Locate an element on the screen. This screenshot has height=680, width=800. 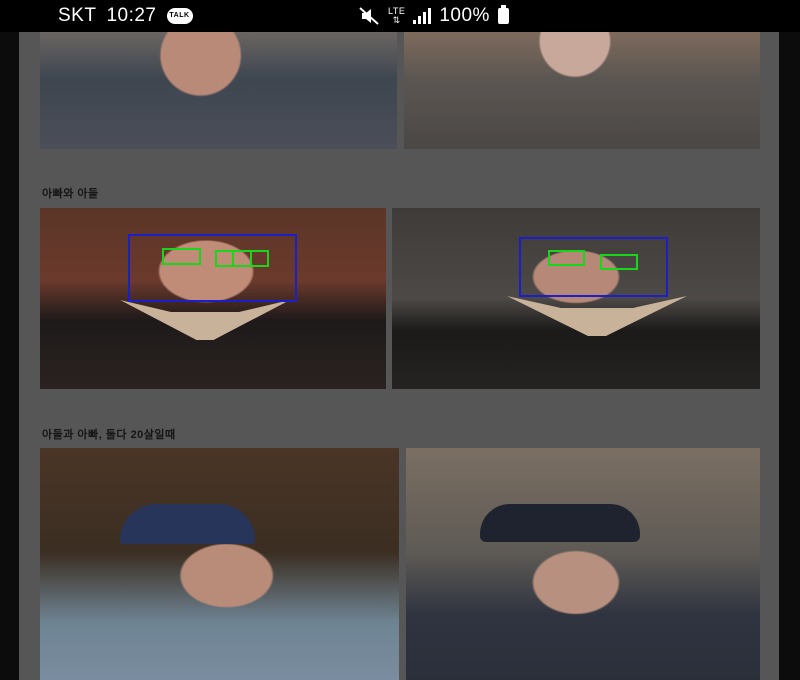
battery-icon is located at coordinates (503, 14).